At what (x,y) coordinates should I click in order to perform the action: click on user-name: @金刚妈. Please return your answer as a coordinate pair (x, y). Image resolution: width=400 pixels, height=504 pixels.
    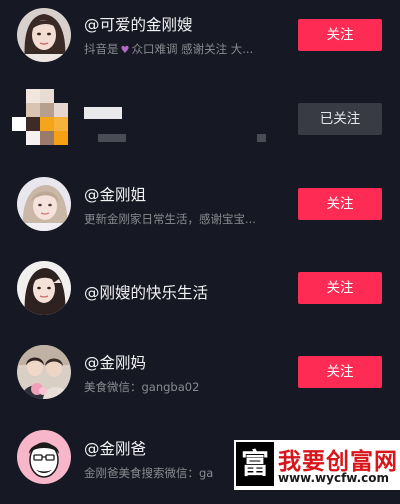
    Looking at the image, I should click on (115, 362).